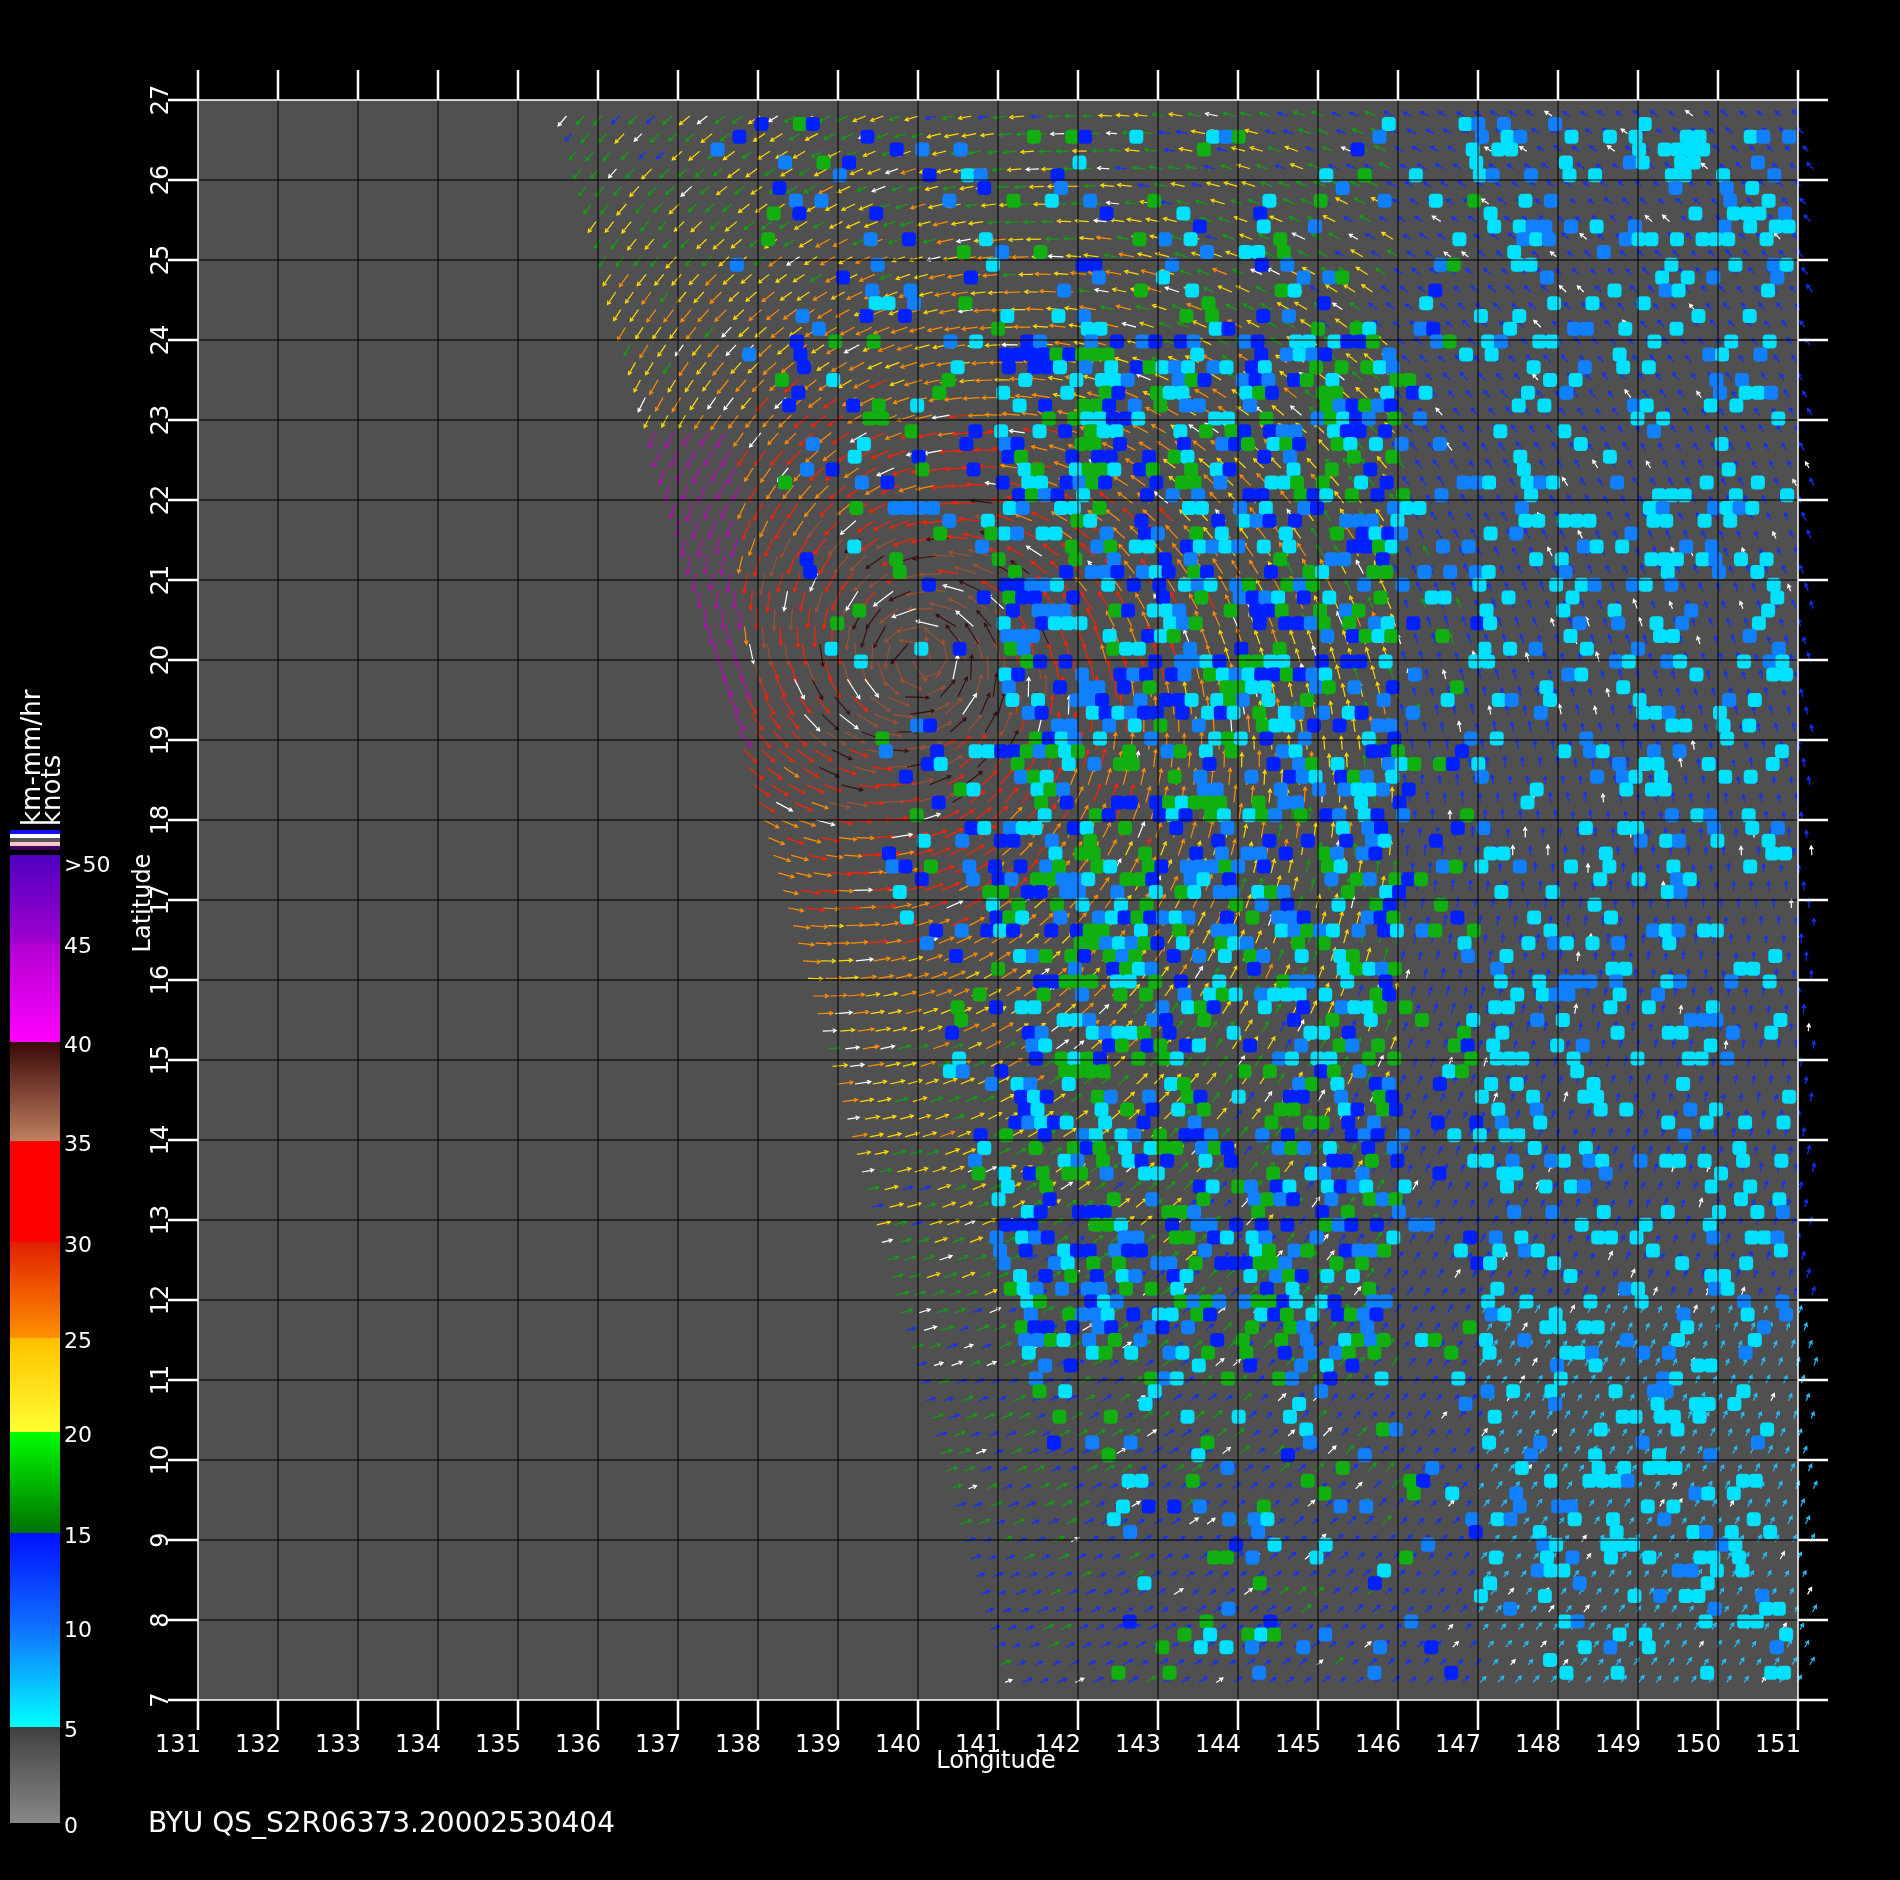 Image resolution: width=1900 pixels, height=1880 pixels. What do you see at coordinates (160, 1540) in the screenshot?
I see `y-tick-label: 9` at bounding box center [160, 1540].